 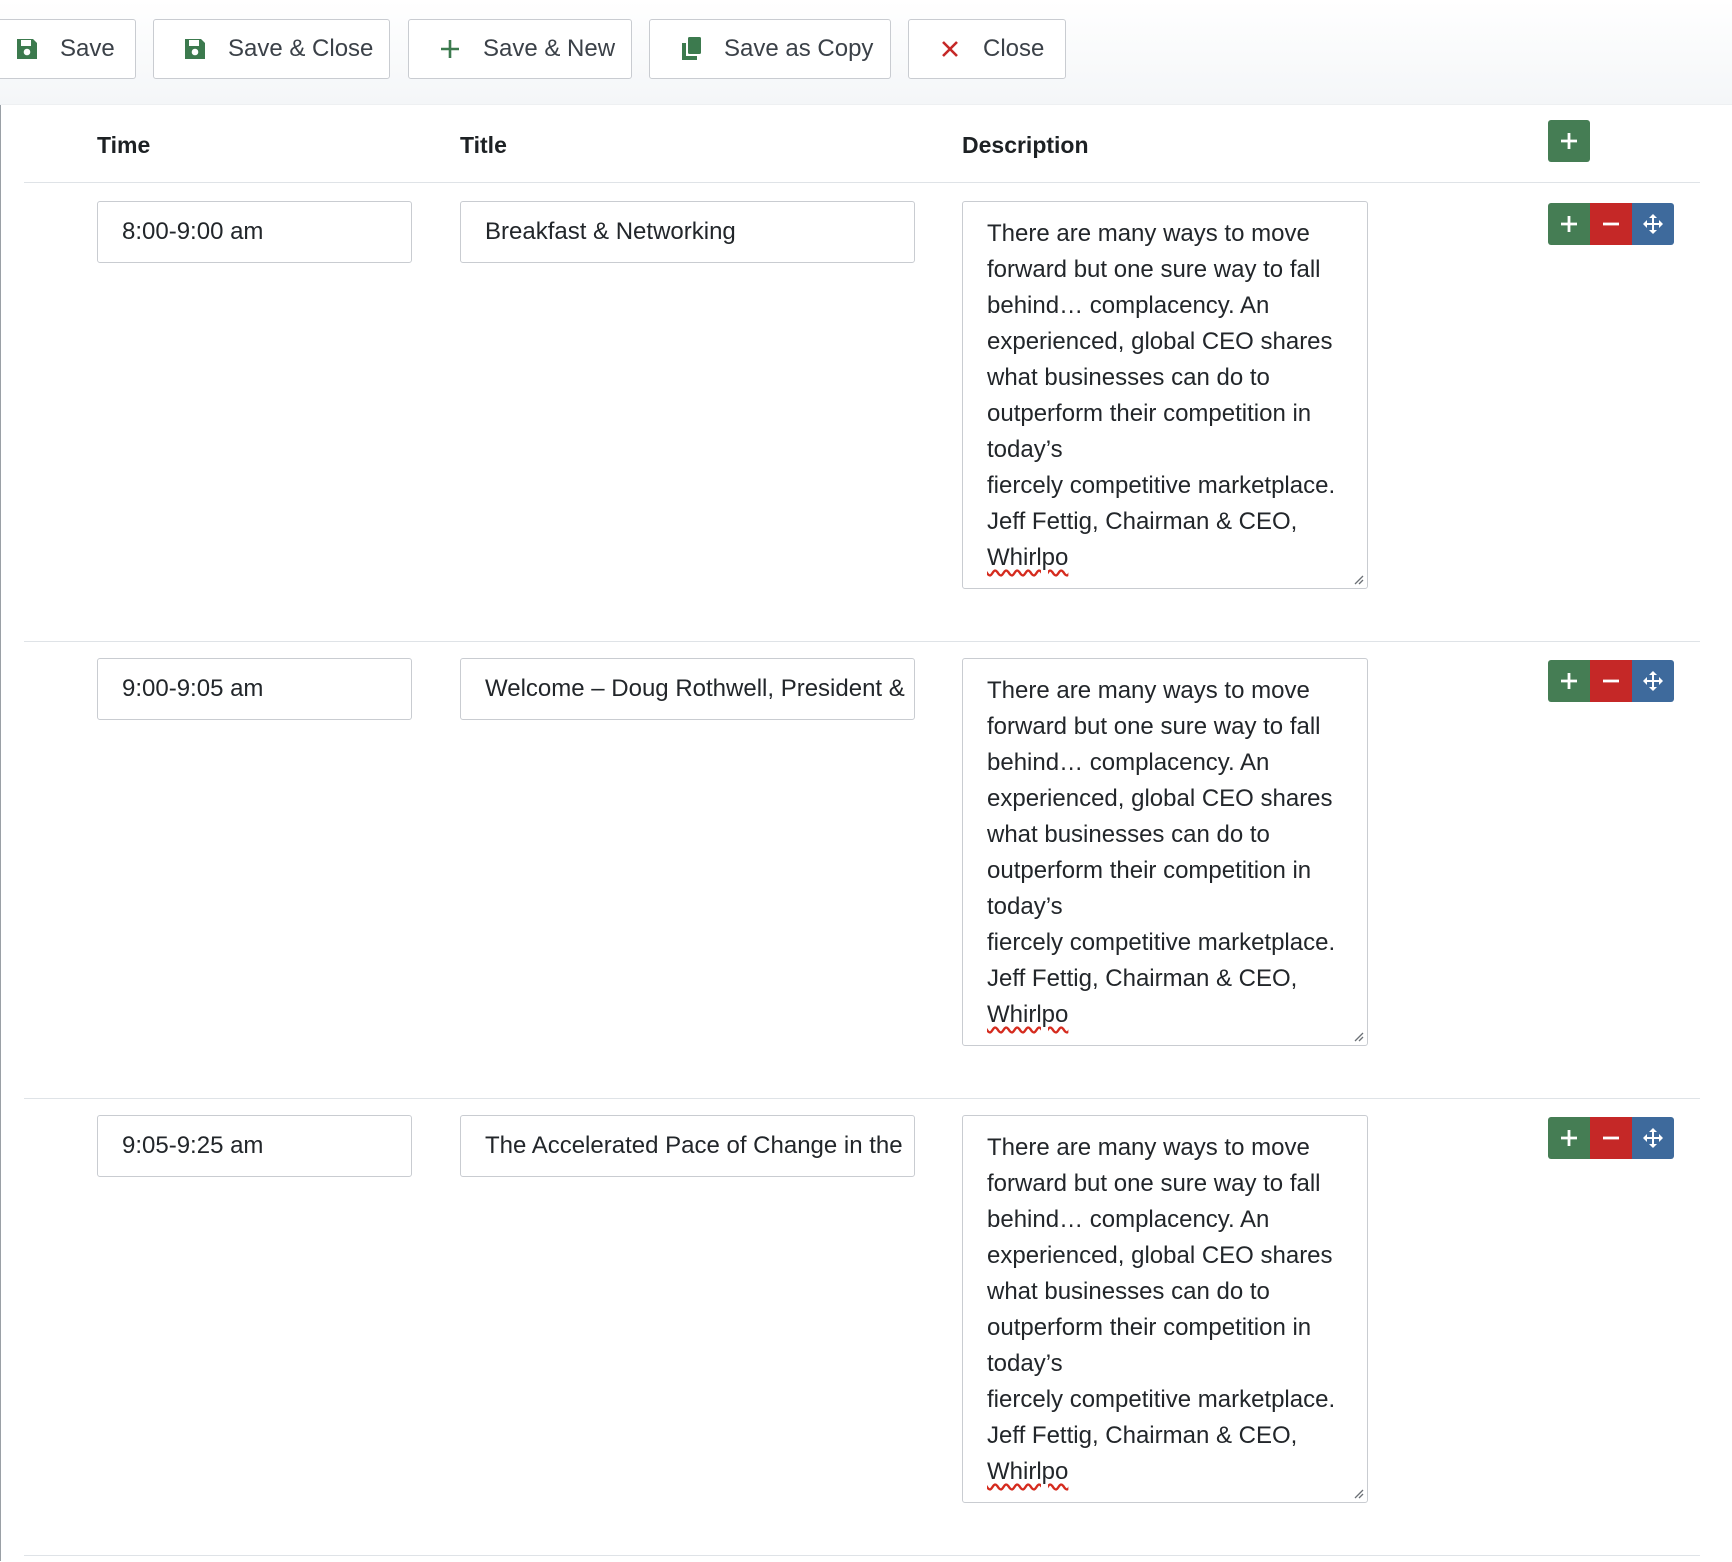 What do you see at coordinates (691, 49) in the screenshot?
I see `copy-icon` at bounding box center [691, 49].